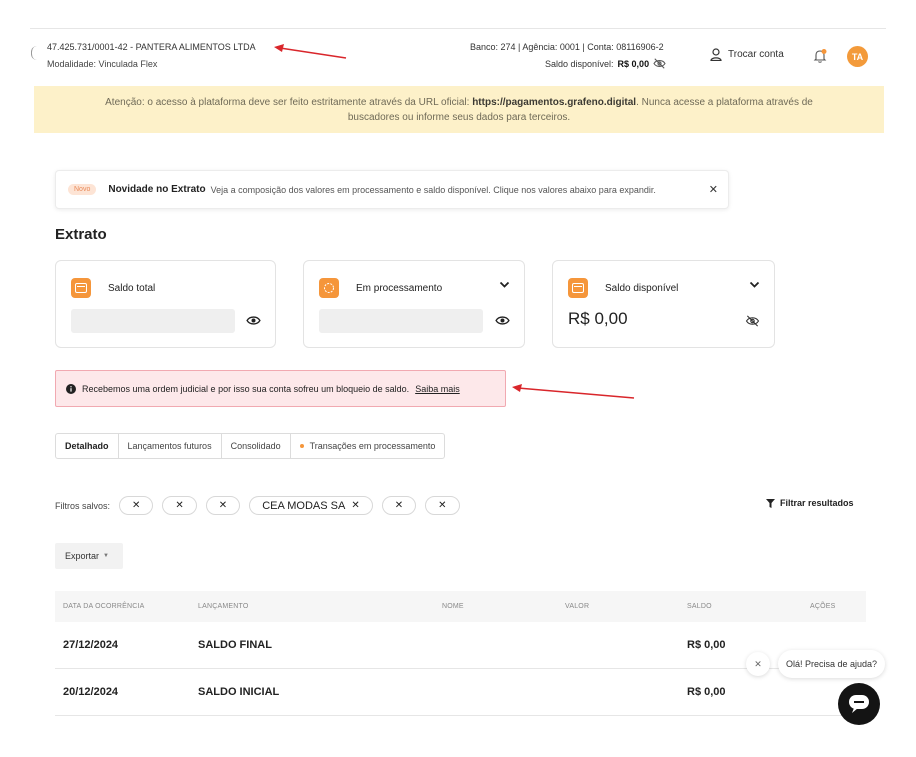 The width and height of the screenshot is (916, 757). I want to click on column-header-name: NOME, so click(453, 606).